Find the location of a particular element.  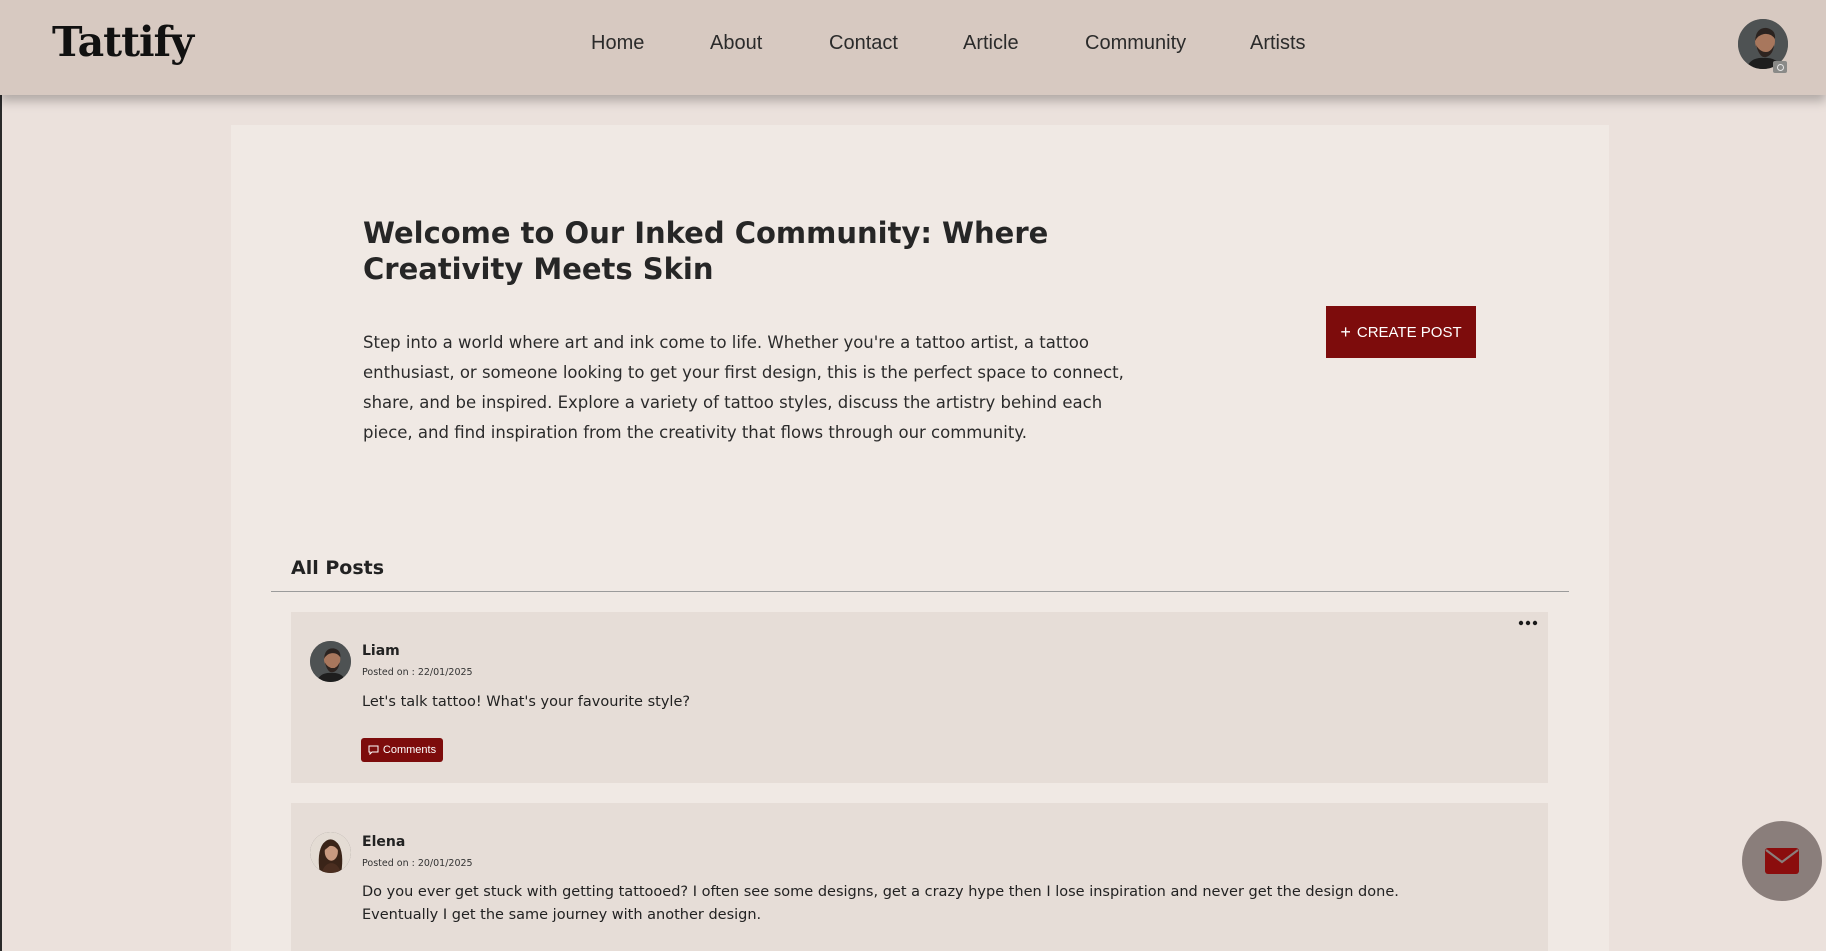

message-button is located at coordinates (1782, 861).